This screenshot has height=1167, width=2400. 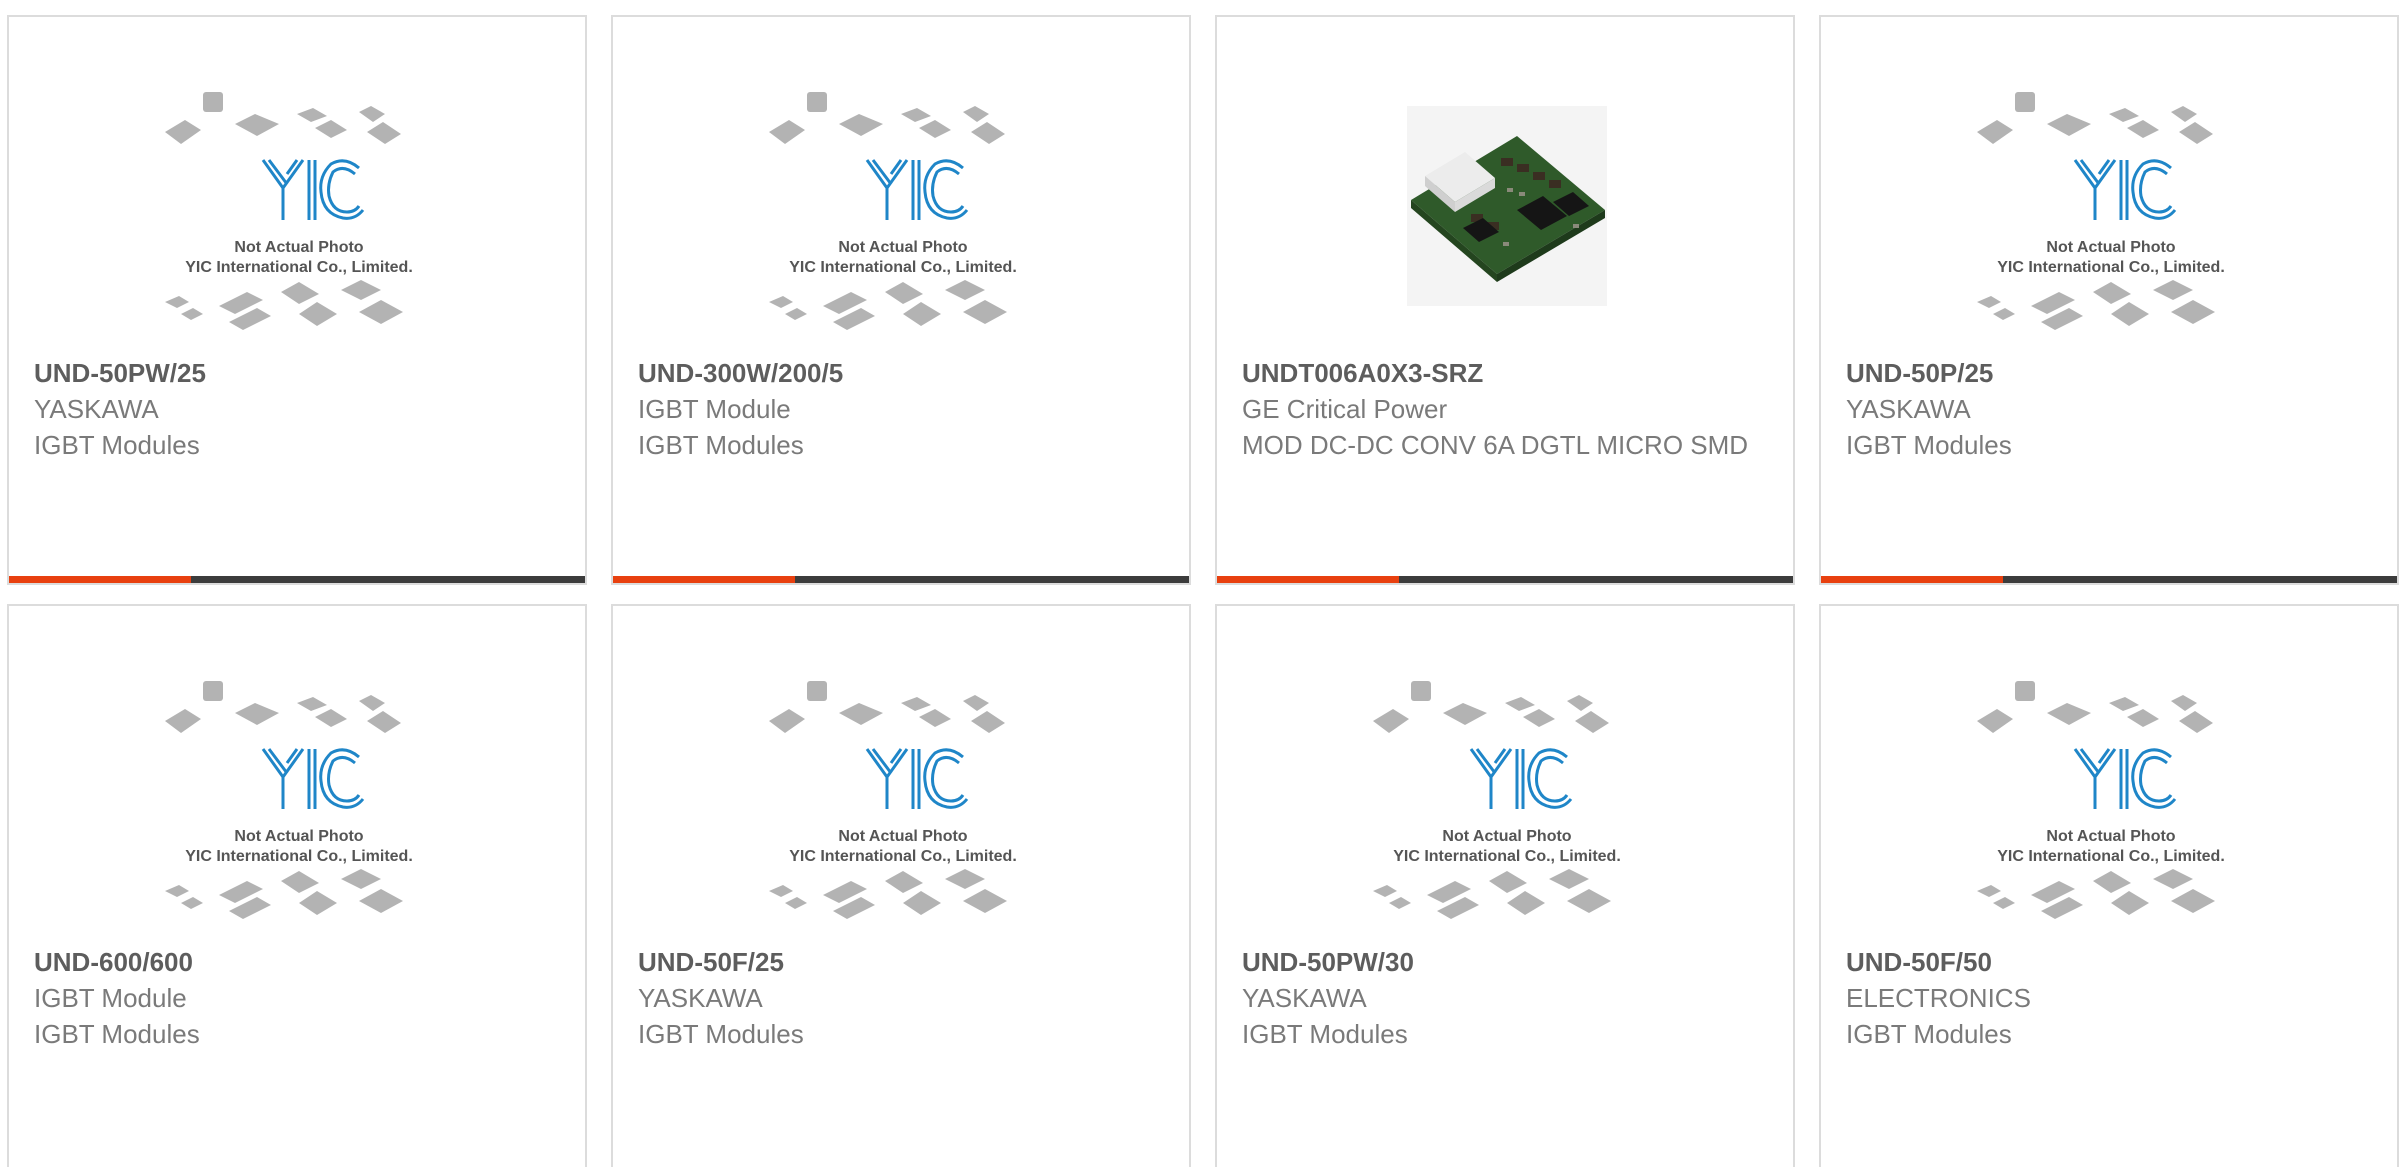 What do you see at coordinates (1507, 998) in the screenshot?
I see `product-info: UND-50PW/30 YASKAWA IGBT Modules` at bounding box center [1507, 998].